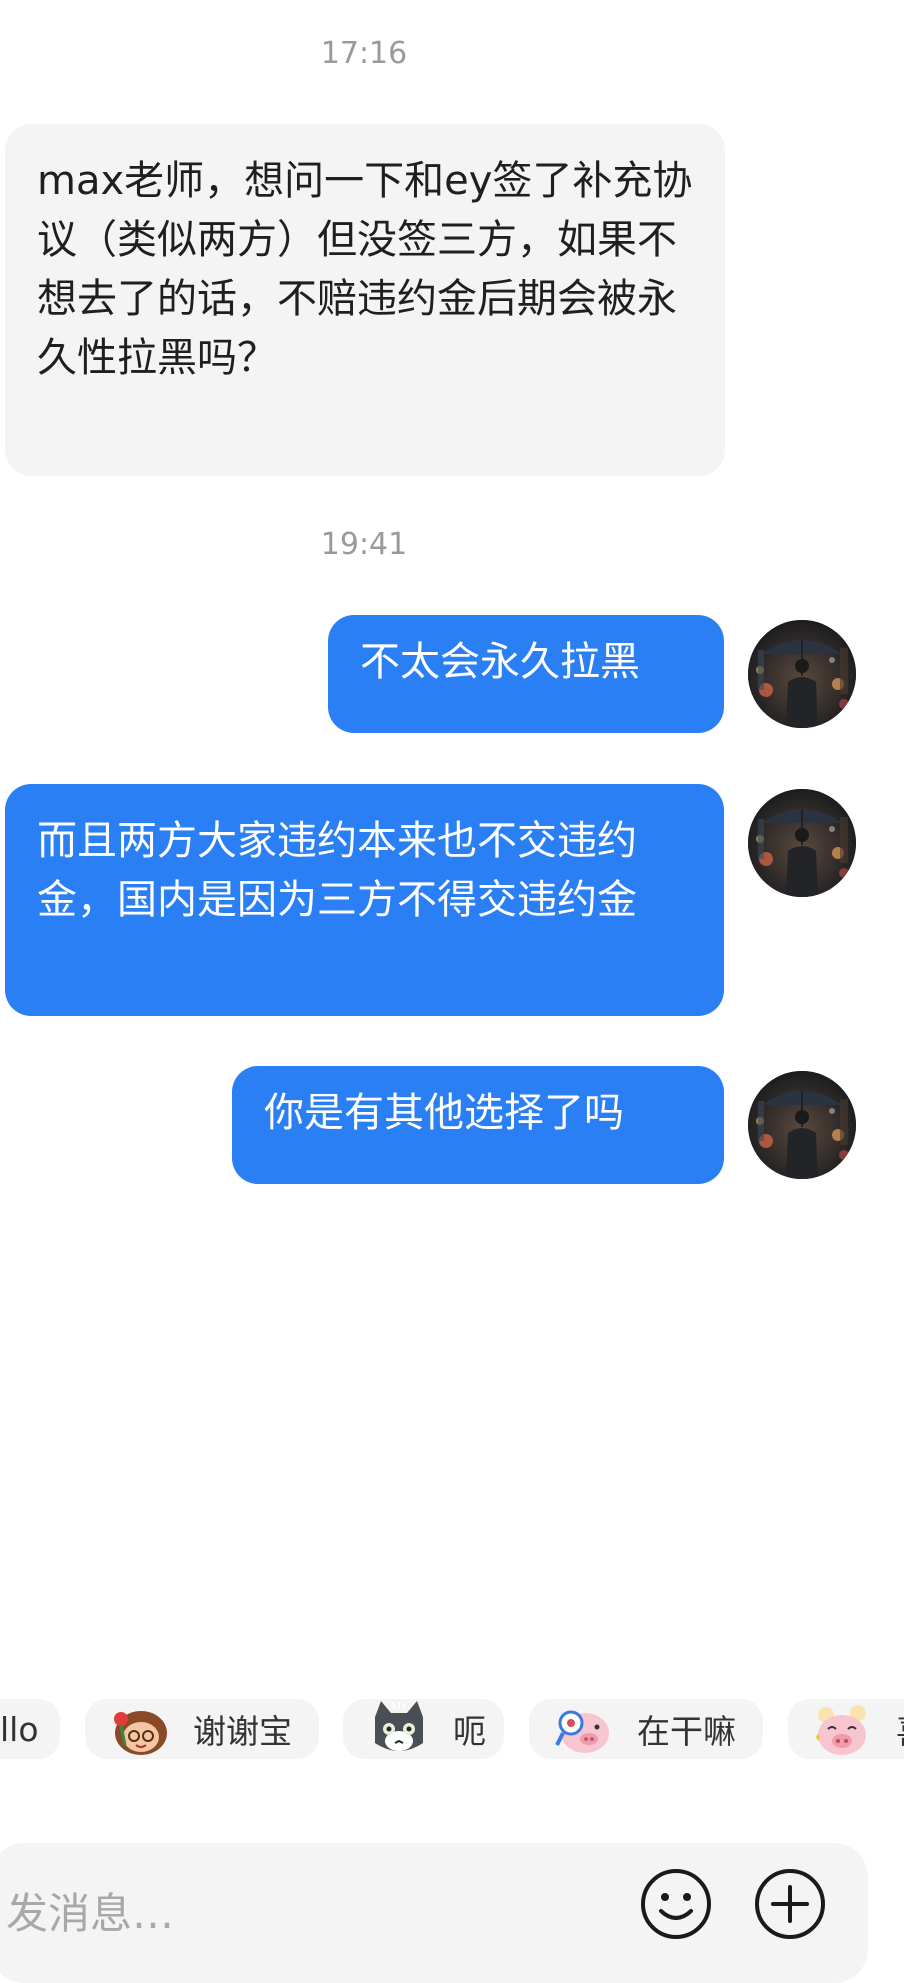 This screenshot has height=1983, width=904. Describe the element at coordinates (500, 662) in the screenshot. I see `message-text: 不太会永久拉黑` at that location.